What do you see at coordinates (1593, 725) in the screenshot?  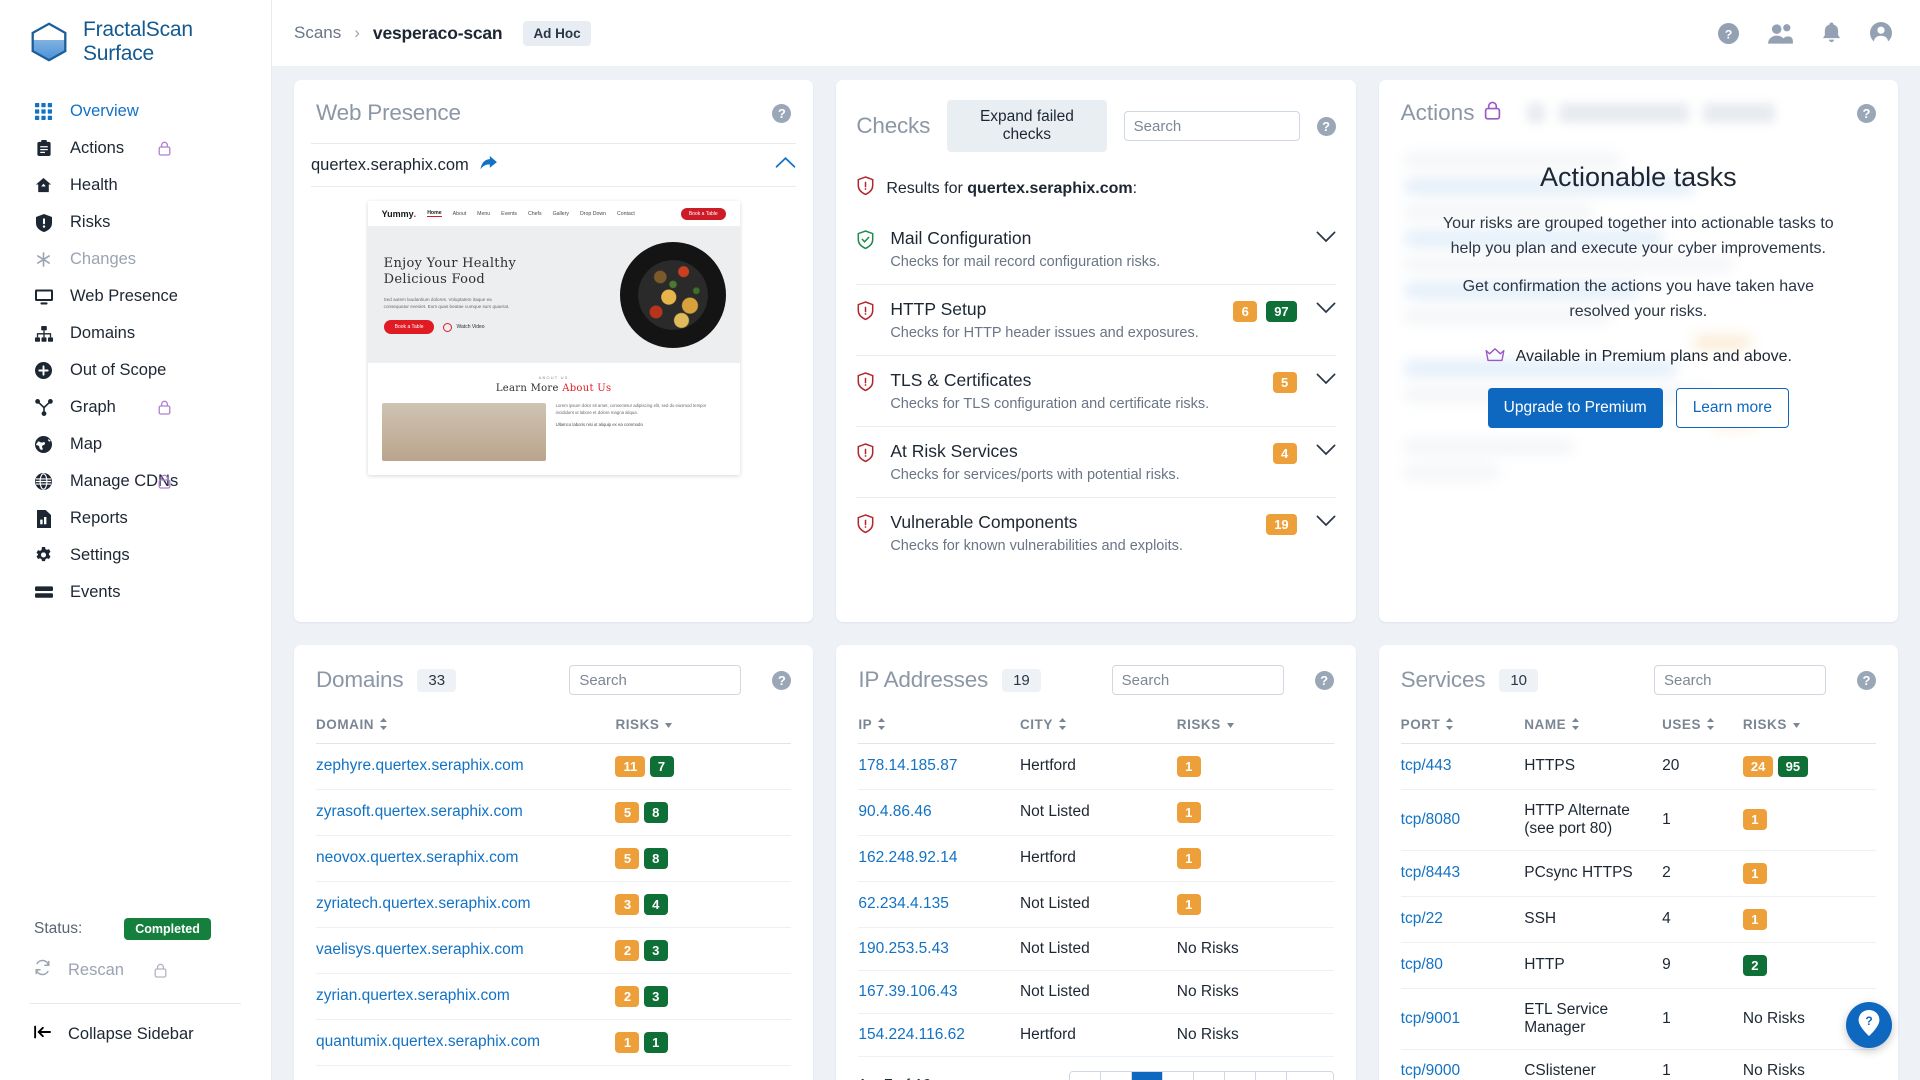 I see `column-header-name: NAME` at bounding box center [1593, 725].